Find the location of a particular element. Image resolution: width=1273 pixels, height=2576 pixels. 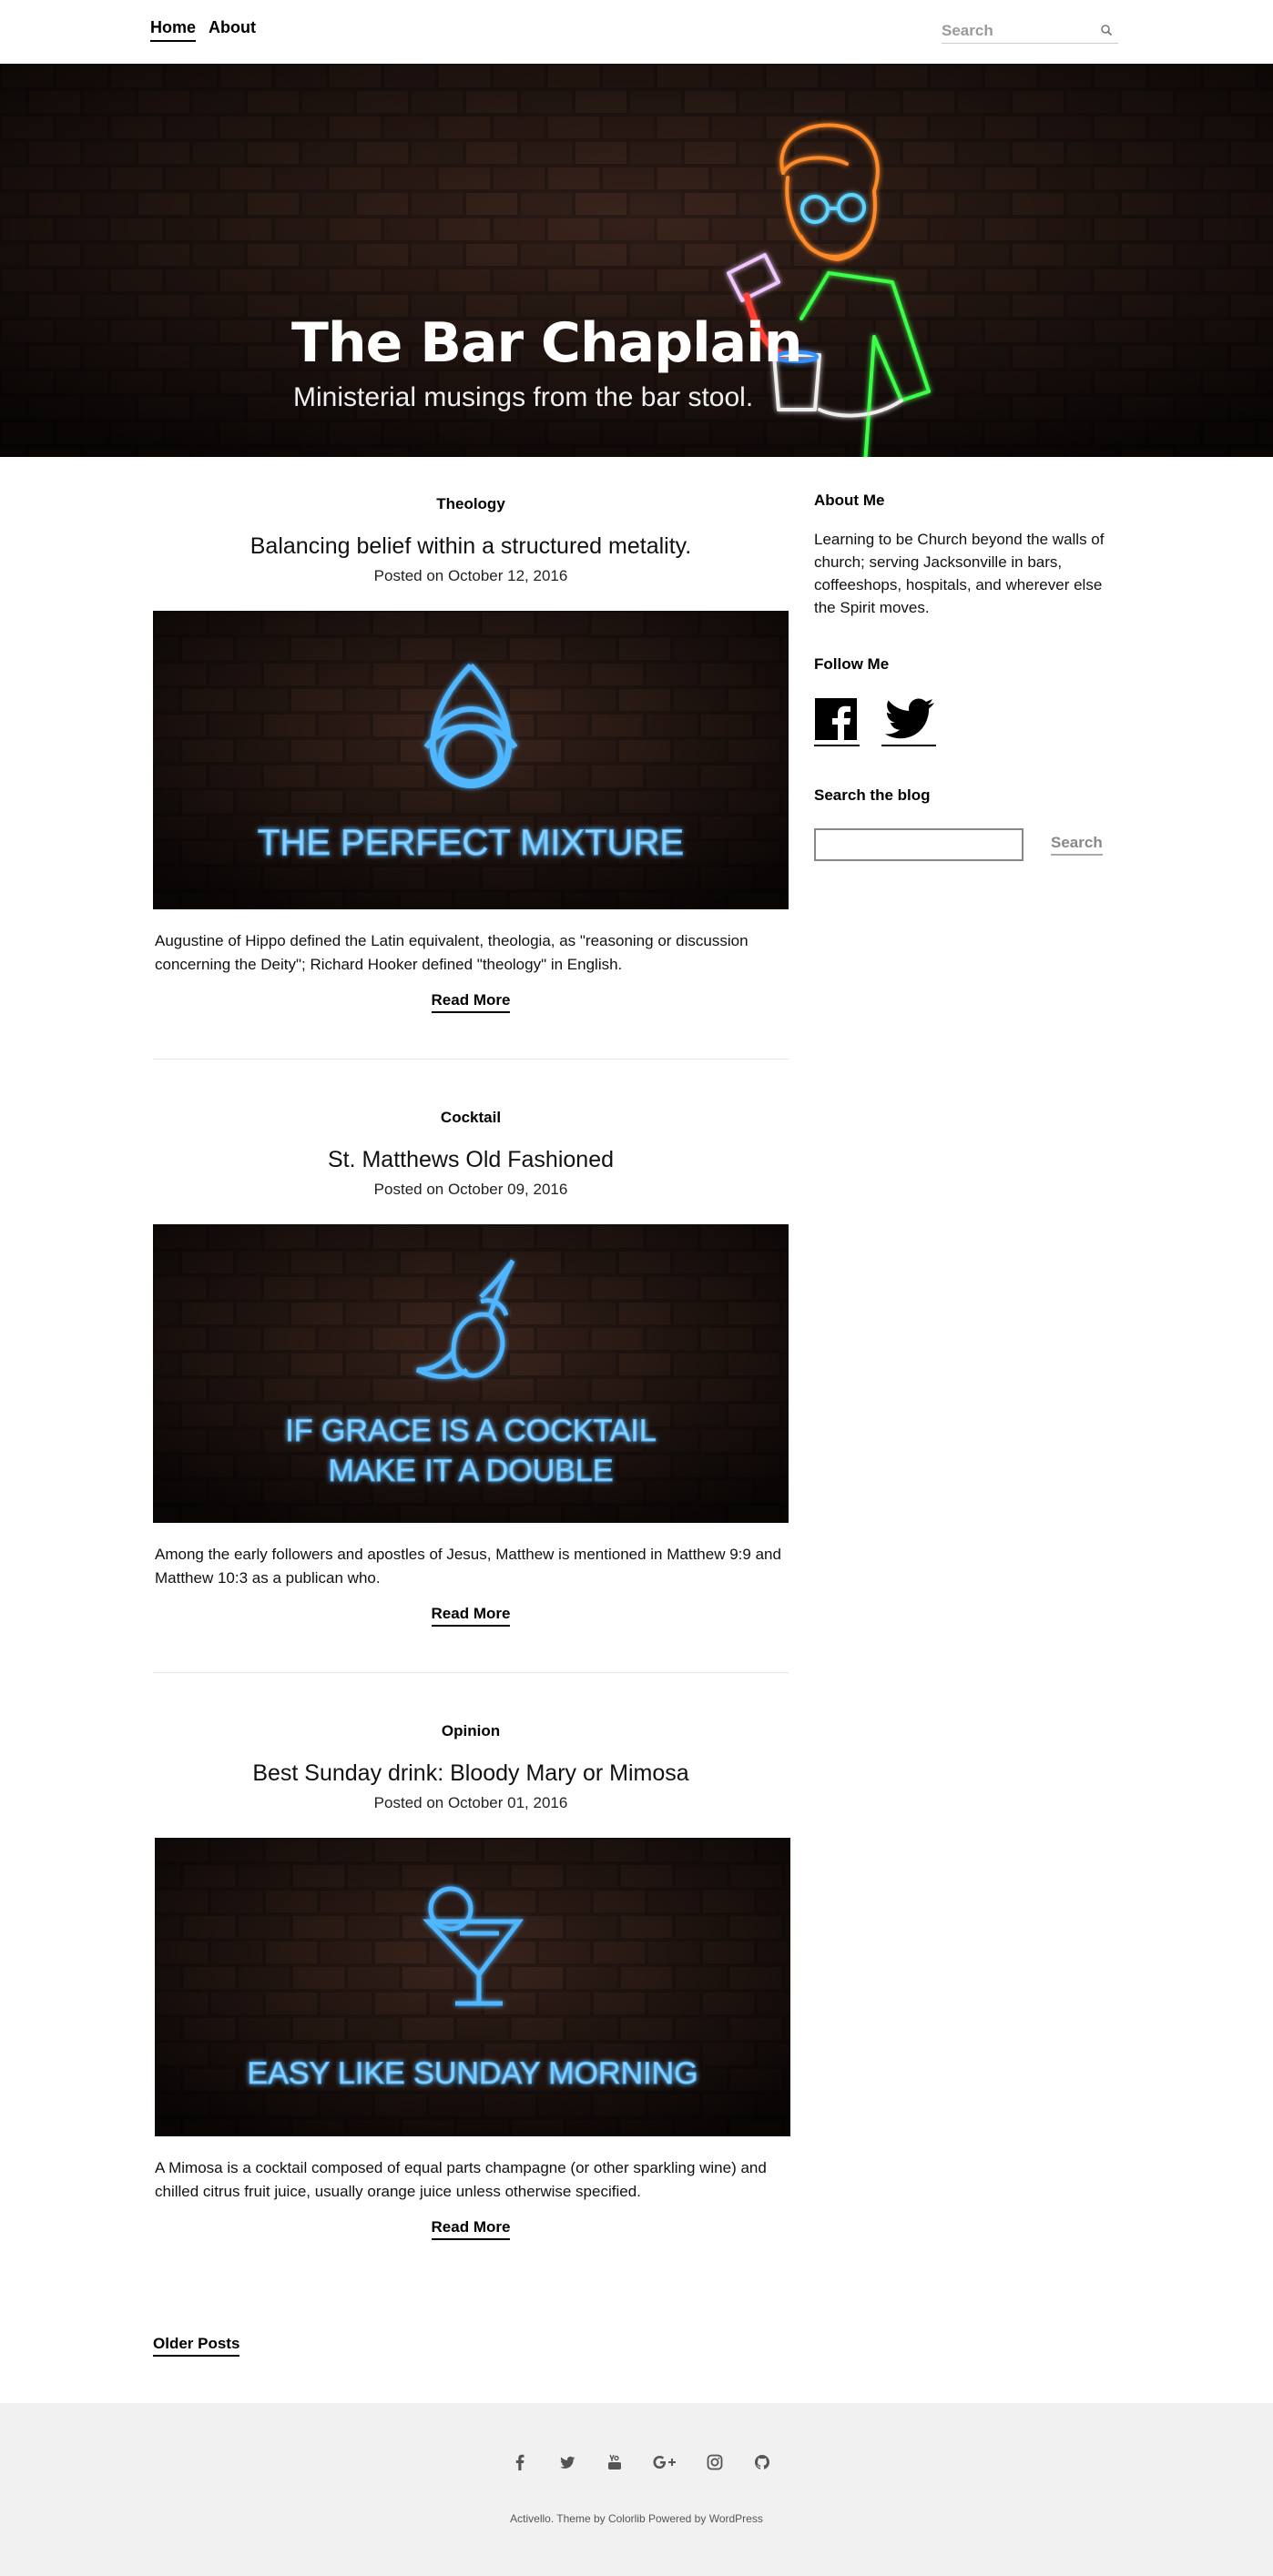

top-navbar: Home About is located at coordinates (637, 32).